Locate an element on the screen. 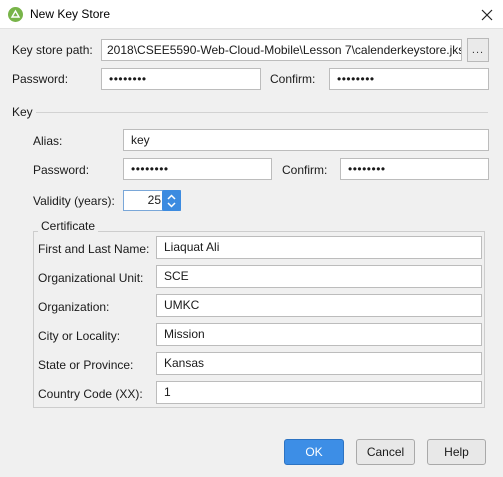 The width and height of the screenshot is (503, 477). alias-input: key is located at coordinates (306, 140).